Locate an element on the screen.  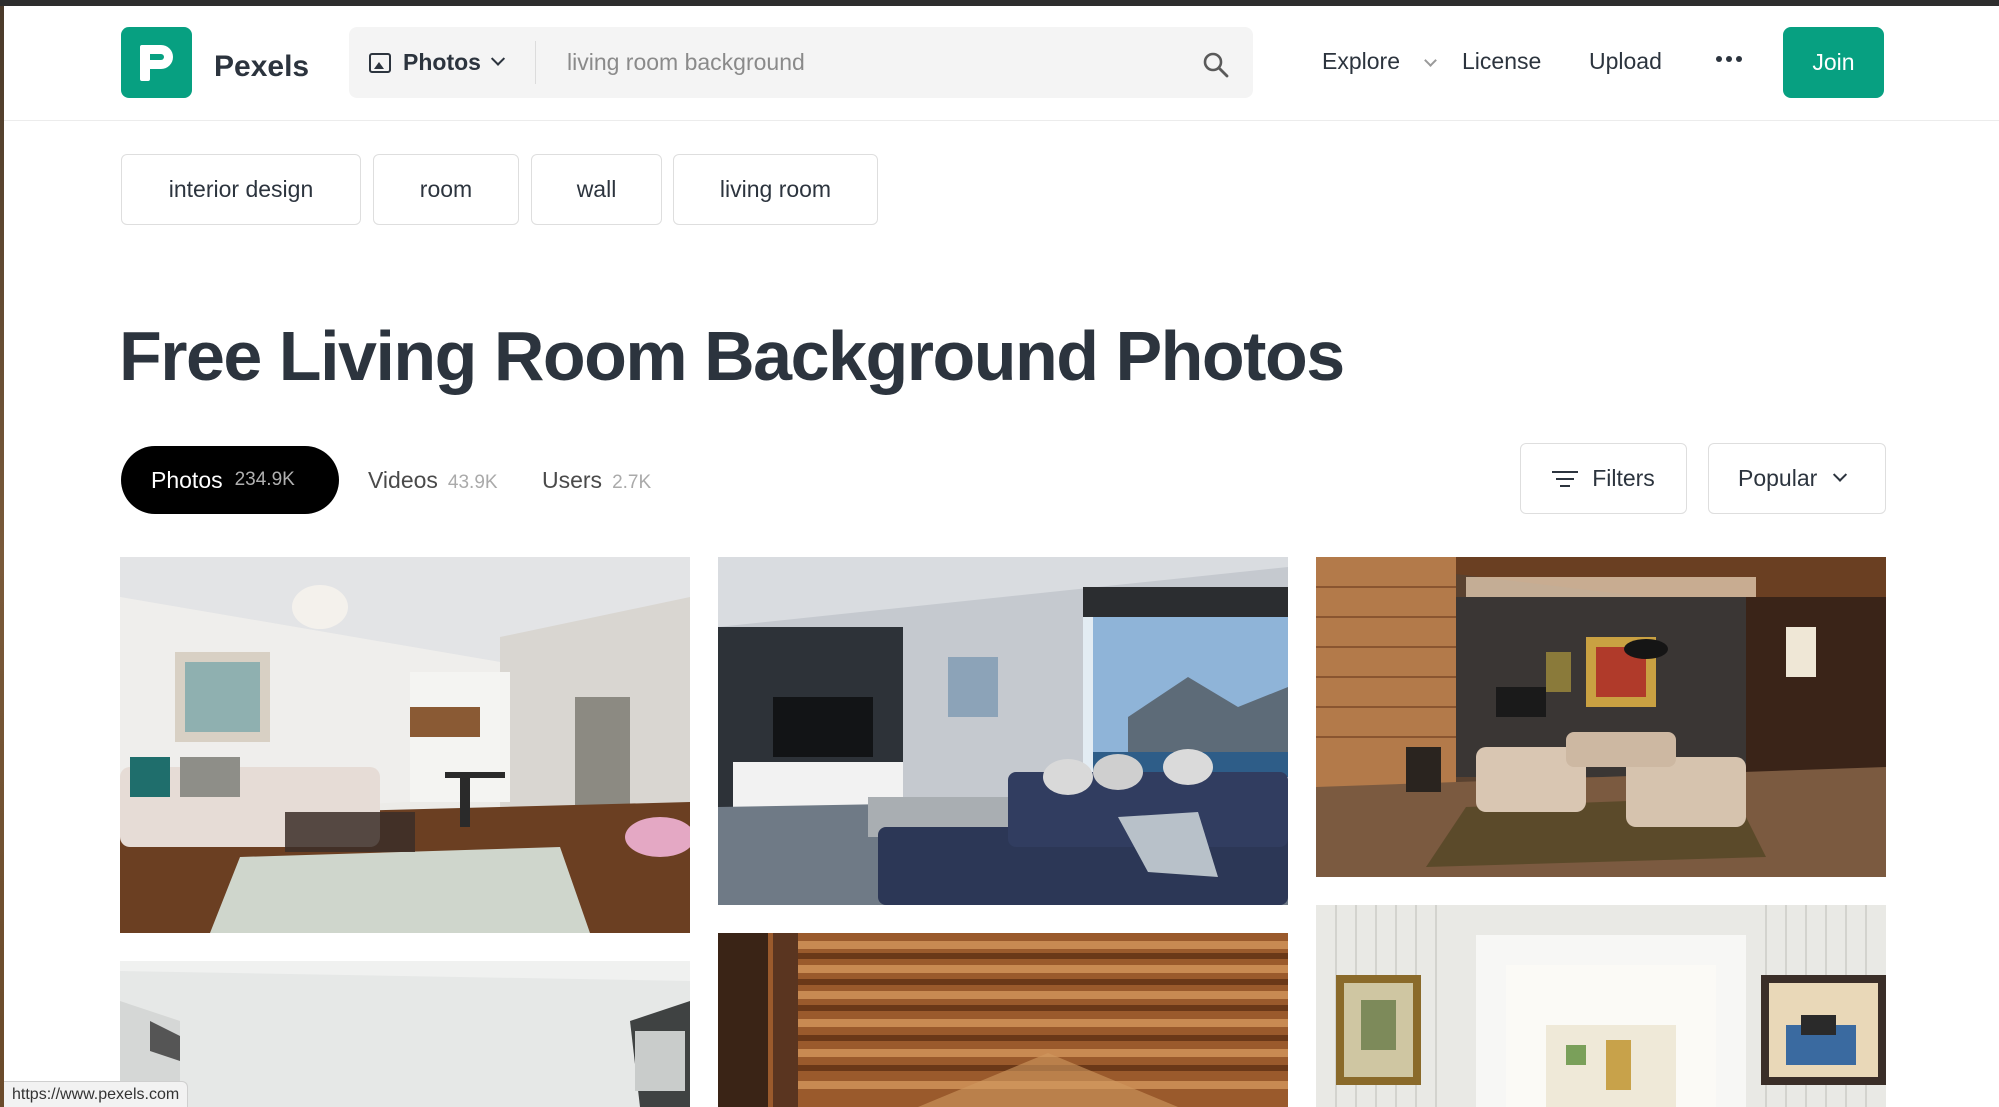
related-search-chip: wall is located at coordinates (596, 189).